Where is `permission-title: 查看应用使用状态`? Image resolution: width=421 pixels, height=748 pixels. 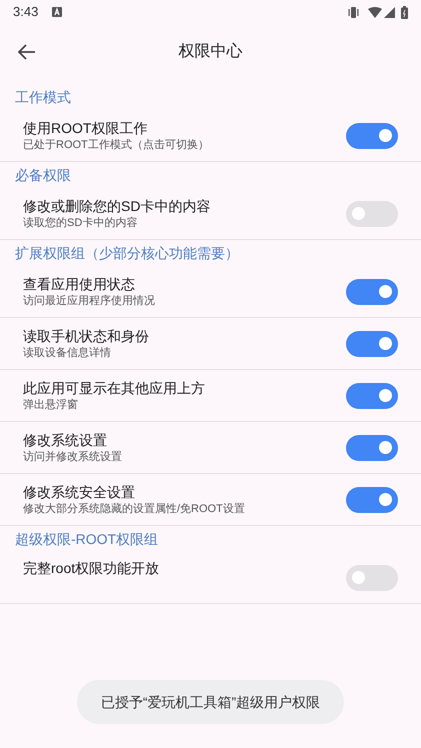
permission-title: 查看应用使用状态 is located at coordinates (79, 284).